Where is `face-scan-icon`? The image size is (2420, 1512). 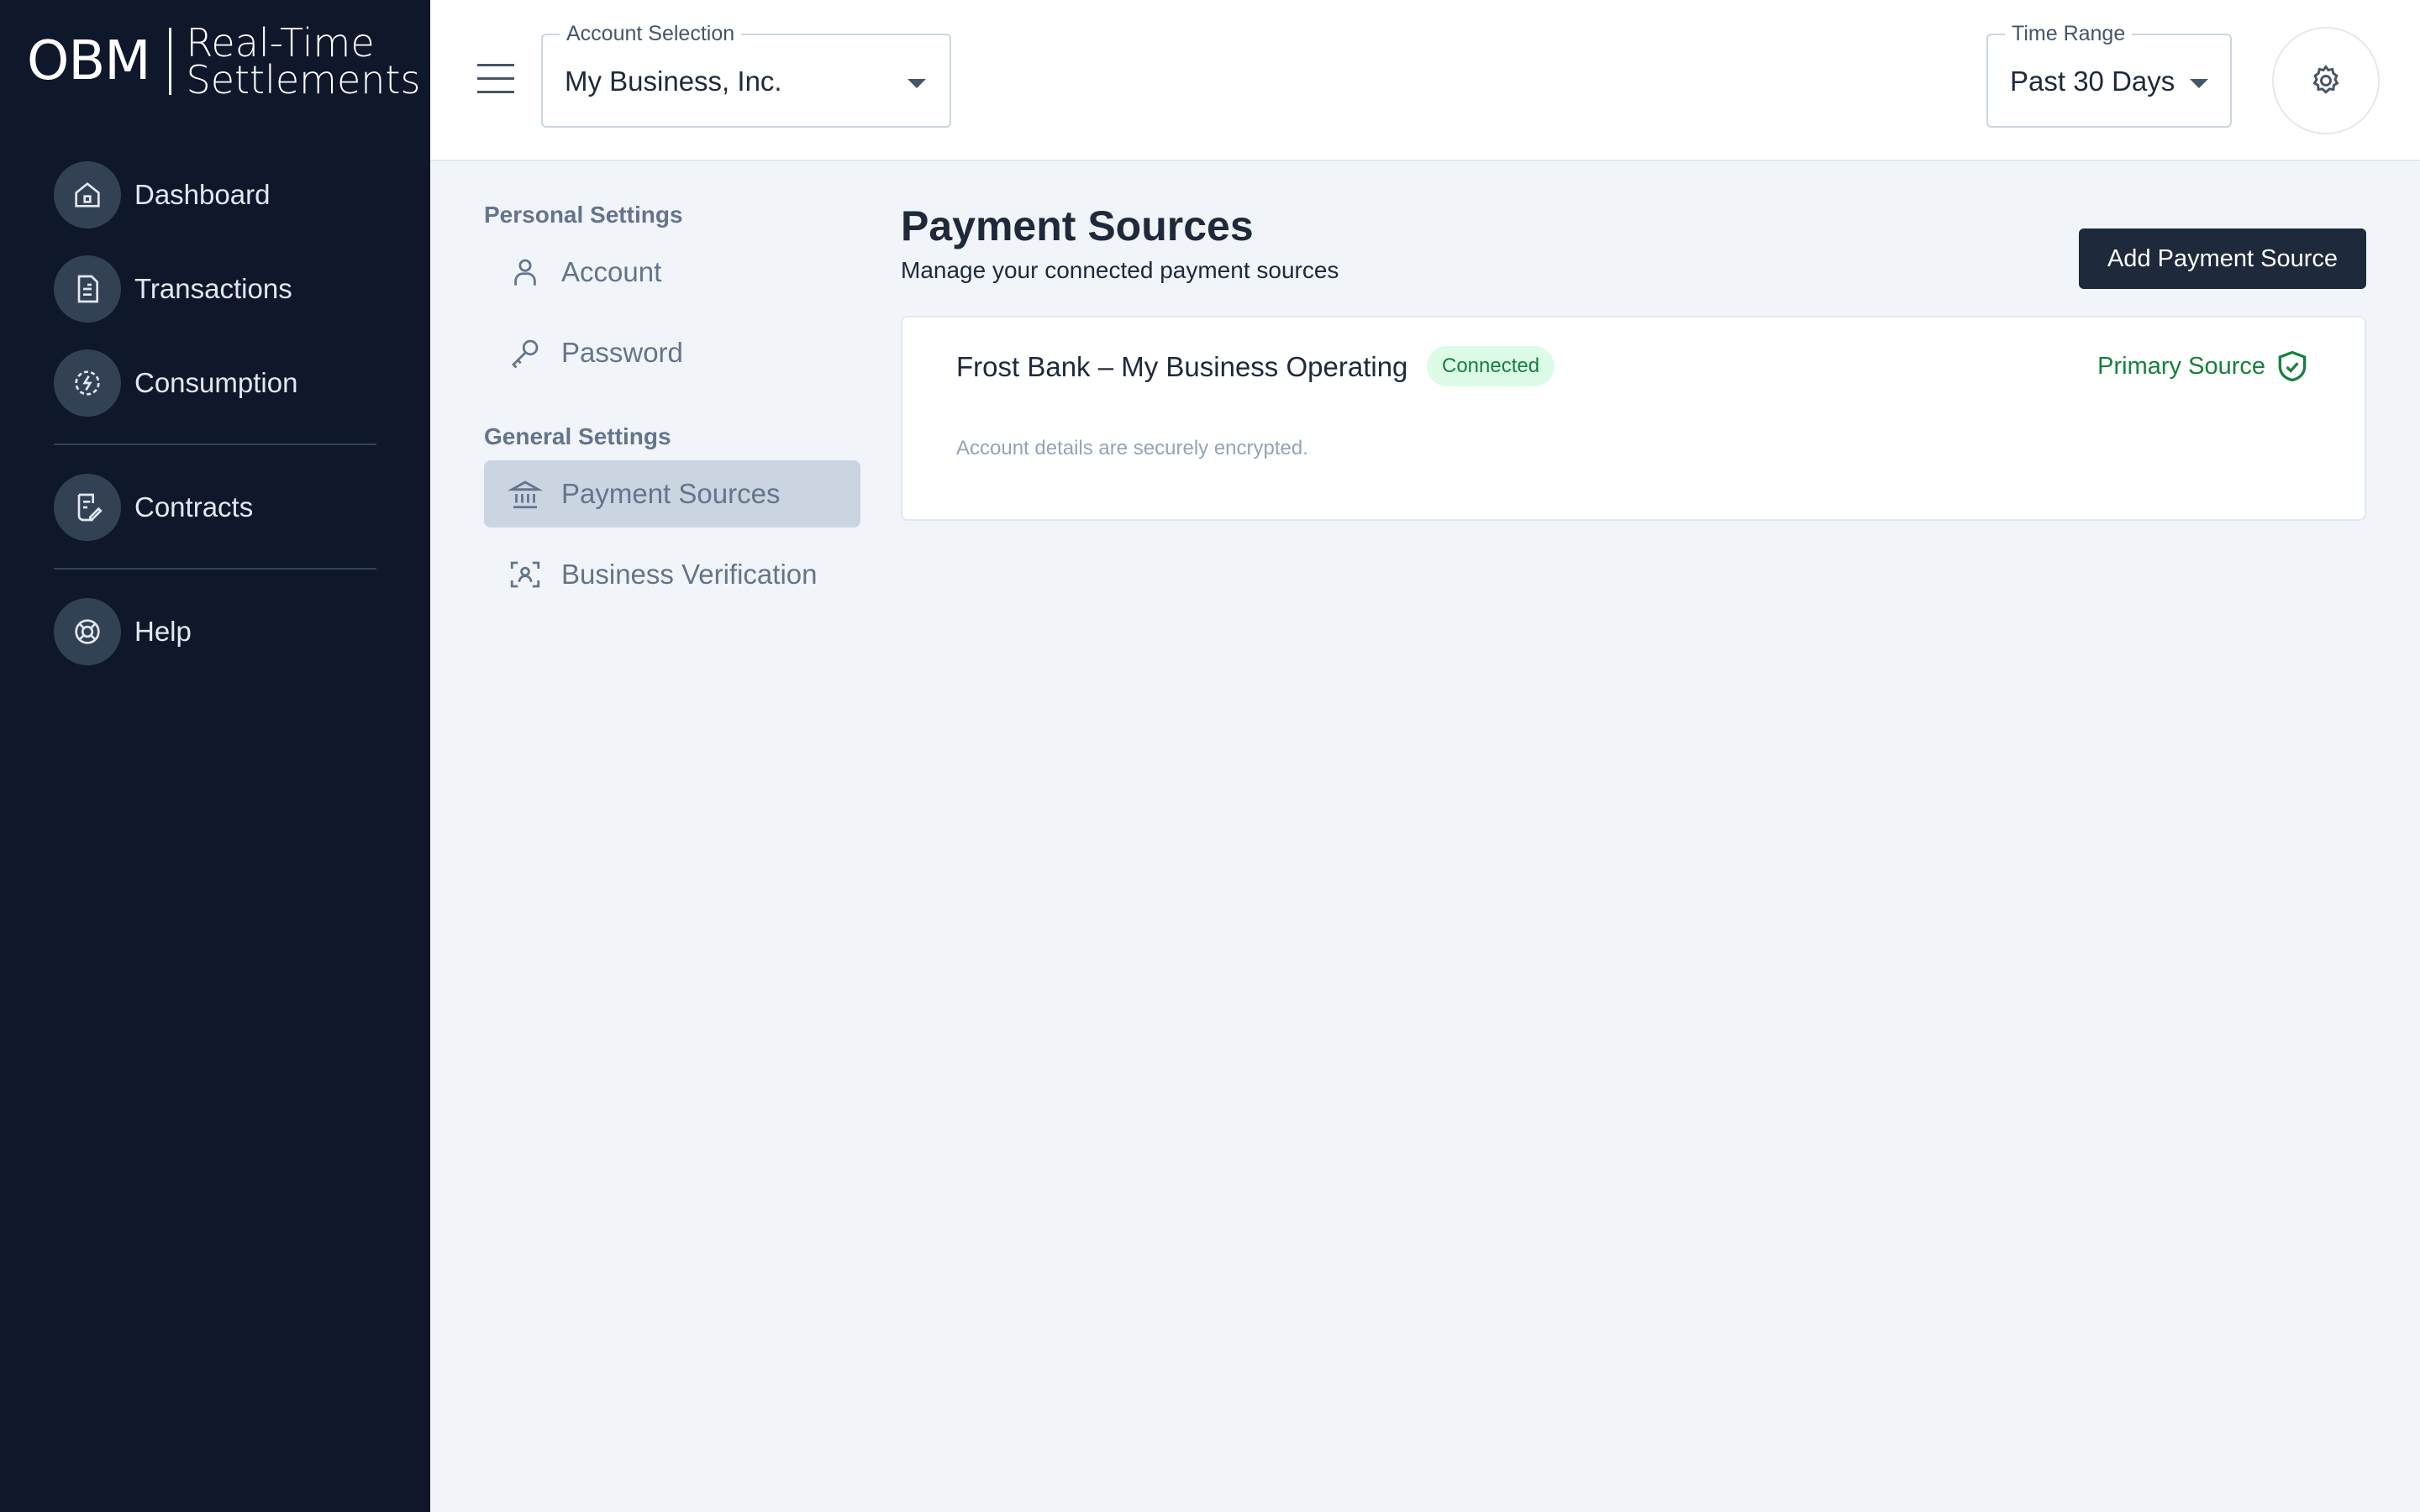 face-scan-icon is located at coordinates (525, 574).